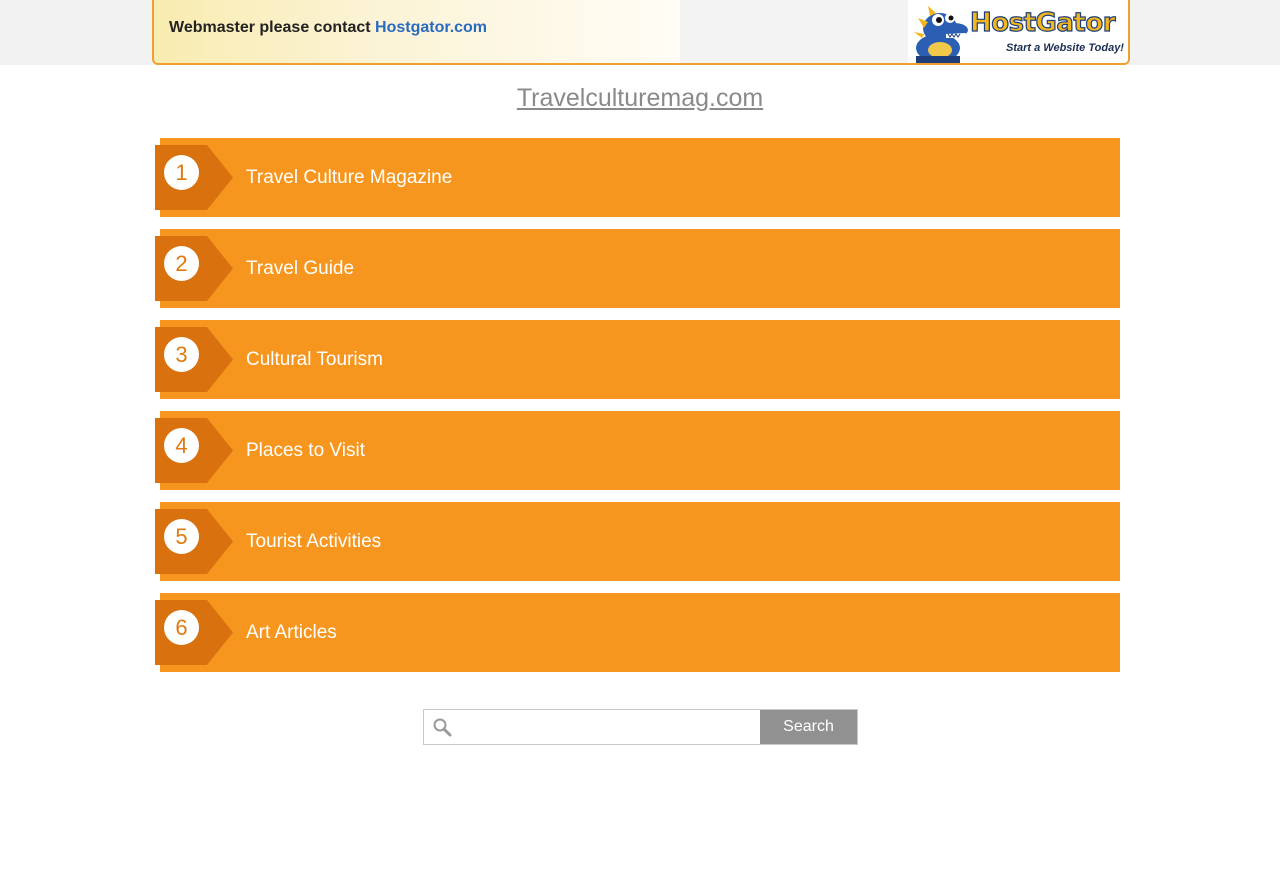 This screenshot has height=880, width=1280. I want to click on link-number: 4, so click(181, 445).